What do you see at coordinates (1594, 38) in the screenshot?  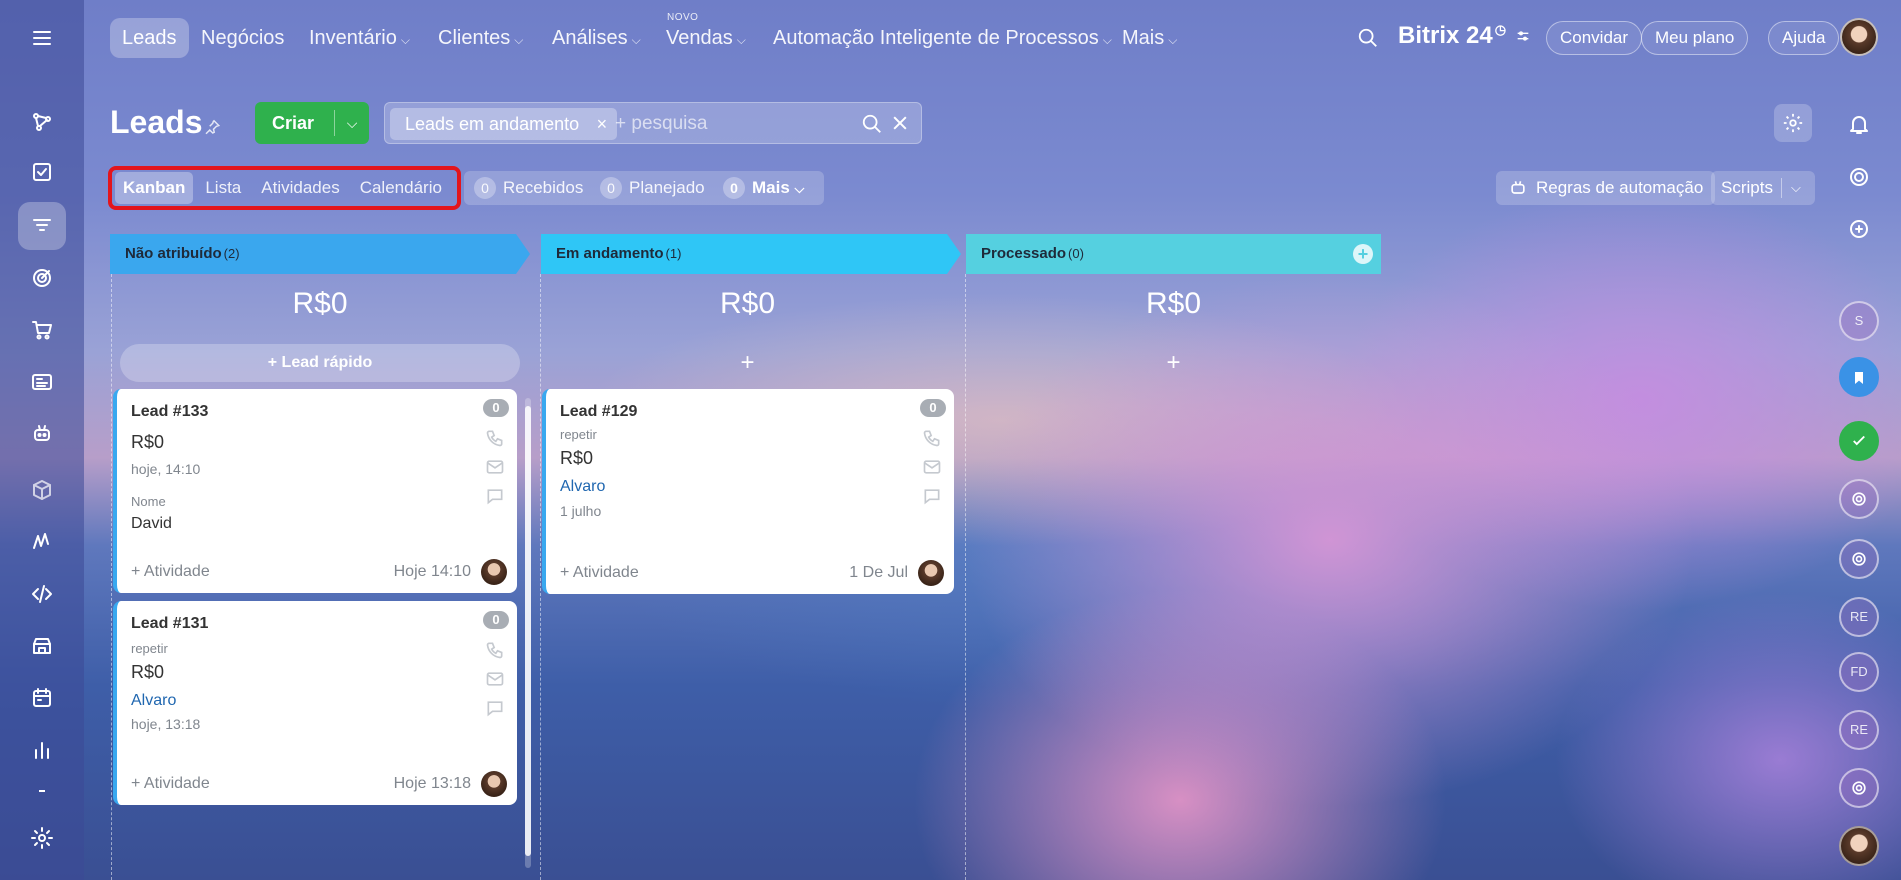 I see `invite-button: Convidar` at bounding box center [1594, 38].